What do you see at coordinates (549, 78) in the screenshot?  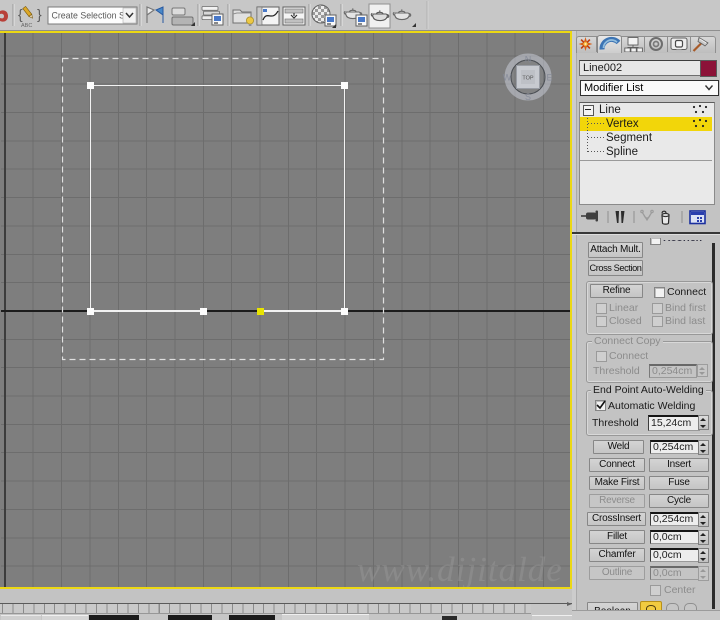 I see `svg-text: E` at bounding box center [549, 78].